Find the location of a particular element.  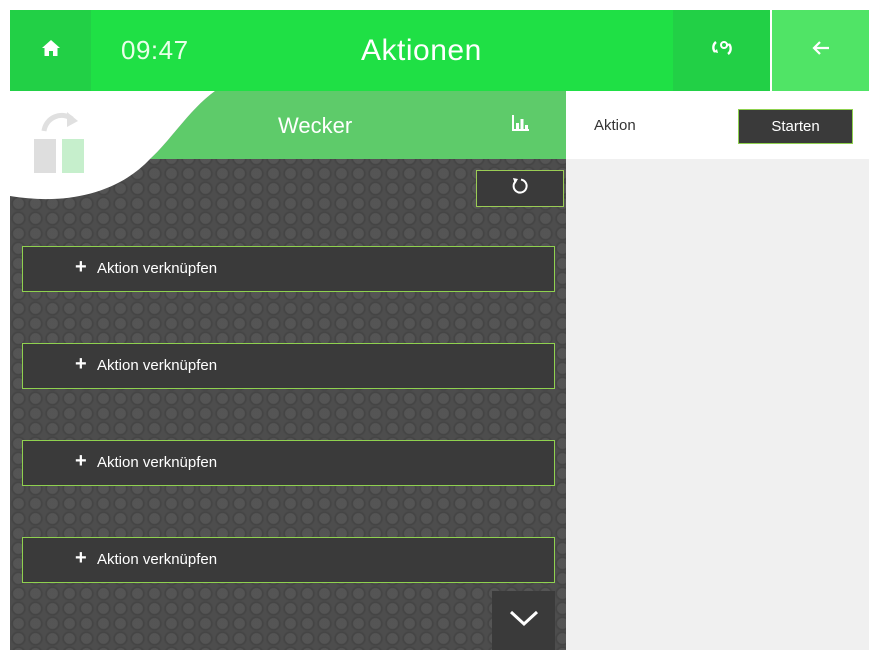

reload-button is located at coordinates (520, 188).